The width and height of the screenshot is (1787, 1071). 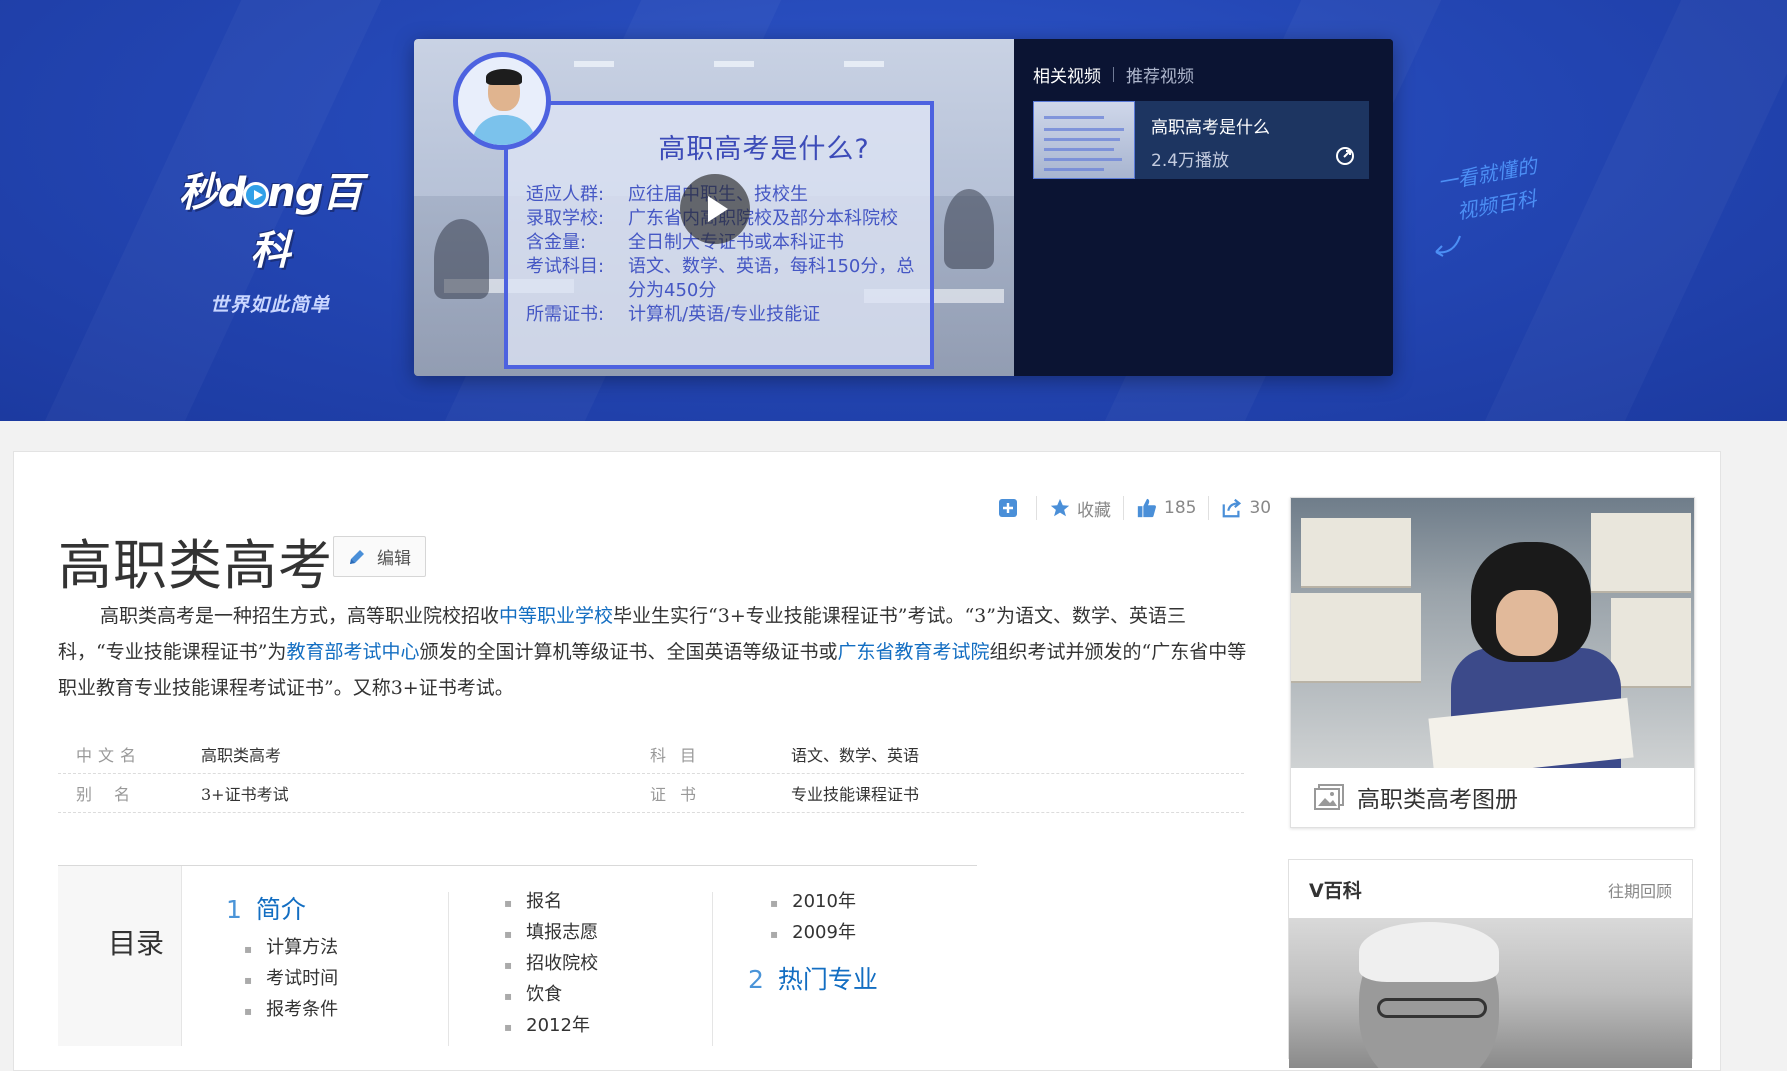 I want to click on favorite-label: 收藏, so click(x=1094, y=510).